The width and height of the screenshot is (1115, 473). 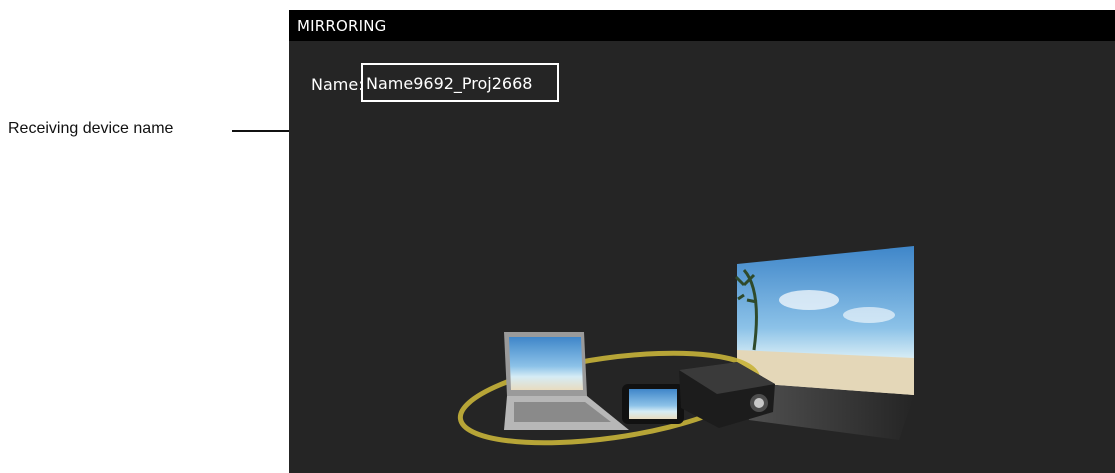 What do you see at coordinates (91, 128) in the screenshot?
I see `callout-label: Receiving device name` at bounding box center [91, 128].